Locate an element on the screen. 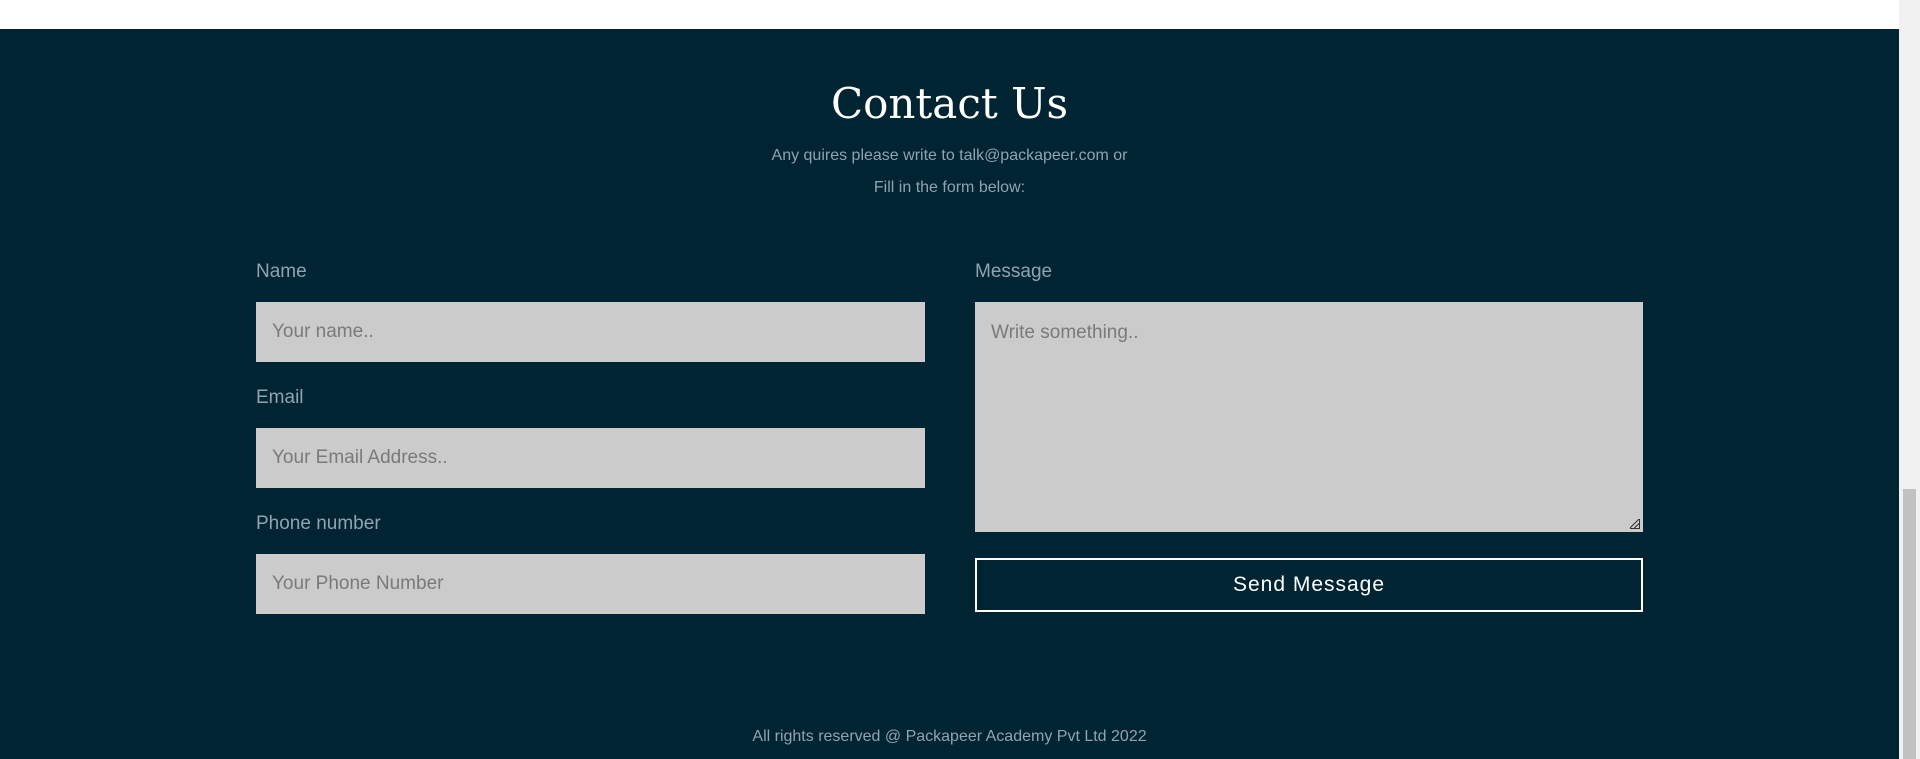 Image resolution: width=1920 pixels, height=759 pixels. name-field is located at coordinates (590, 332).